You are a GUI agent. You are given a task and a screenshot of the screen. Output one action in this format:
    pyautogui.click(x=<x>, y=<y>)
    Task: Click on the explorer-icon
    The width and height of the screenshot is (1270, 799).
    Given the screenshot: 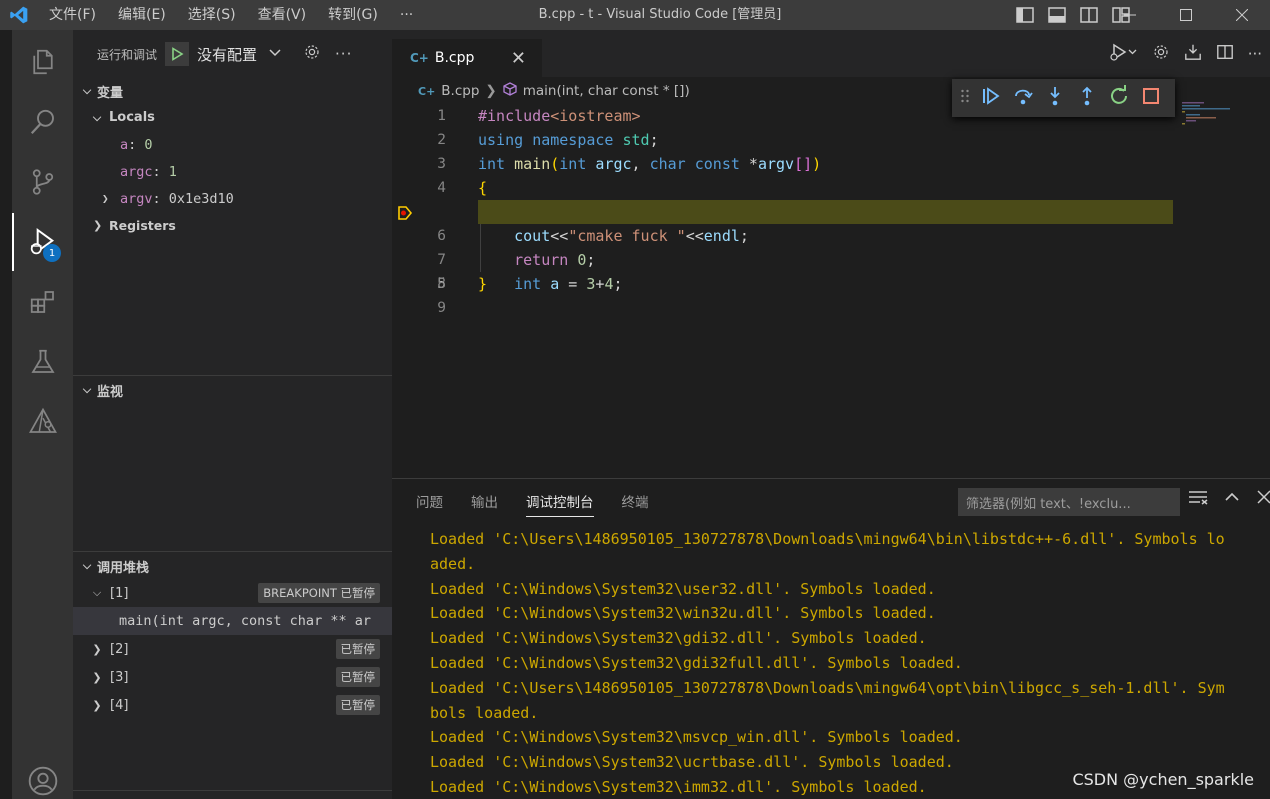 What is the action you would take?
    pyautogui.click(x=42, y=62)
    